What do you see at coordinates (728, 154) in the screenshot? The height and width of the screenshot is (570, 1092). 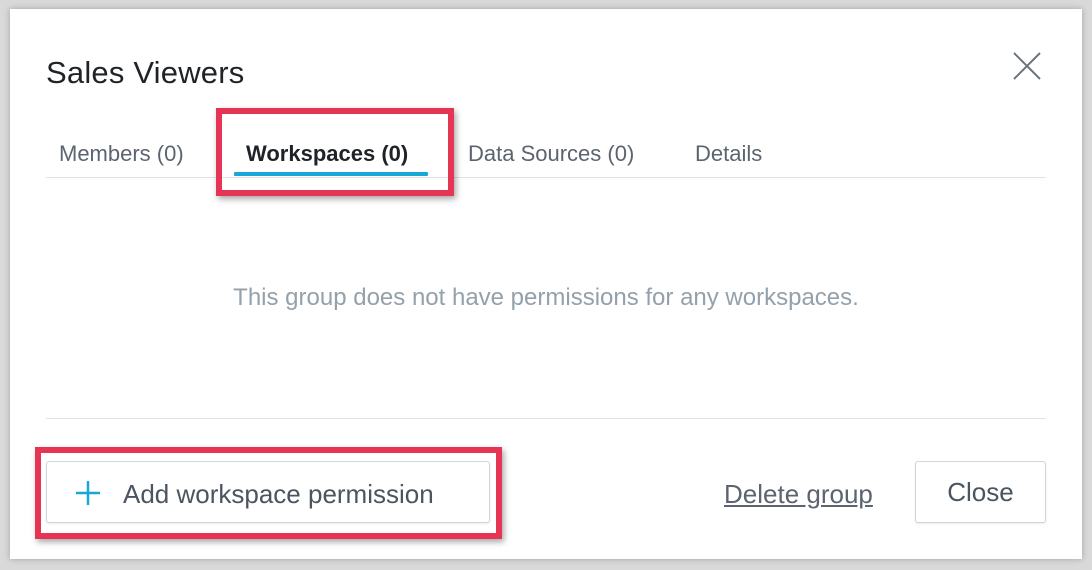 I see `tab-details: Details` at bounding box center [728, 154].